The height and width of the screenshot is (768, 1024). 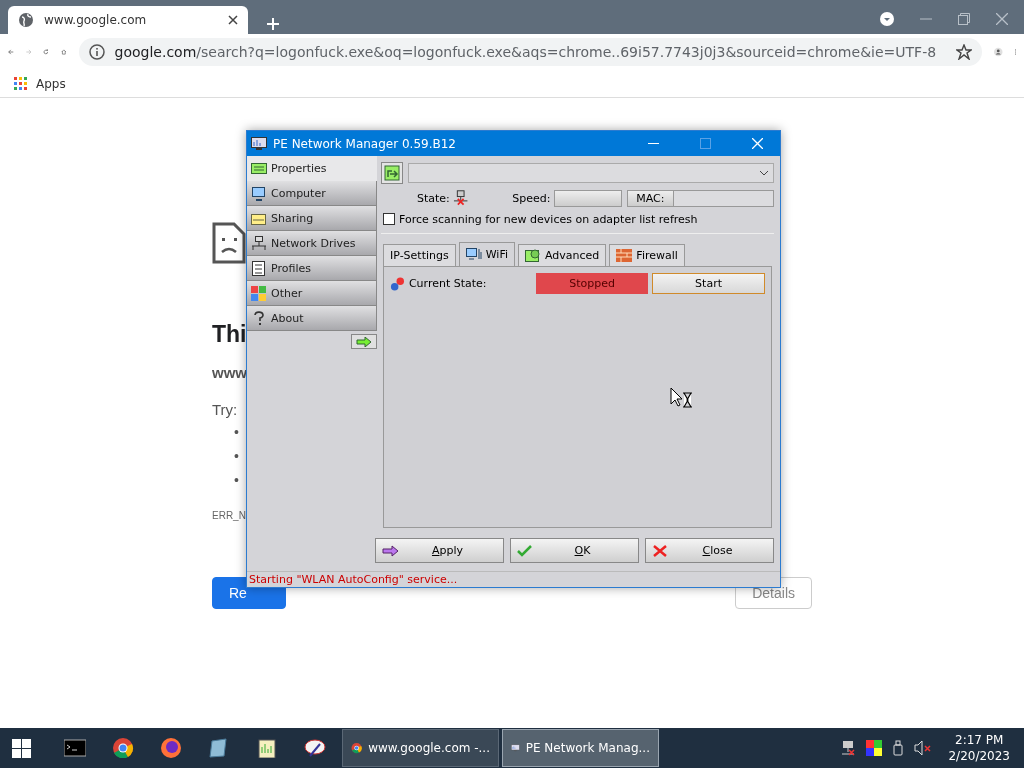 I want to click on muted-speaker-icon, so click(x=923, y=748).